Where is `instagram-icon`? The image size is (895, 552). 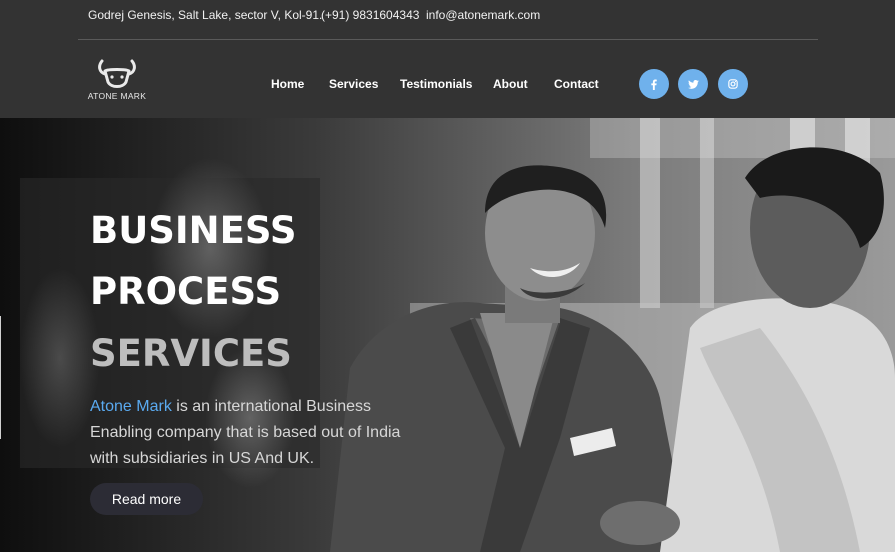
instagram-icon is located at coordinates (733, 84).